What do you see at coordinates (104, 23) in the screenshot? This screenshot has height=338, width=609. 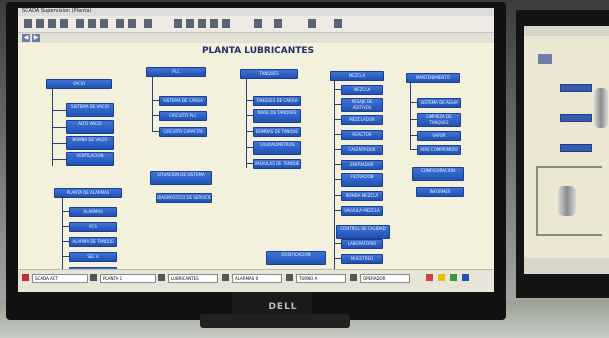 I see `paste-icon` at bounding box center [104, 23].